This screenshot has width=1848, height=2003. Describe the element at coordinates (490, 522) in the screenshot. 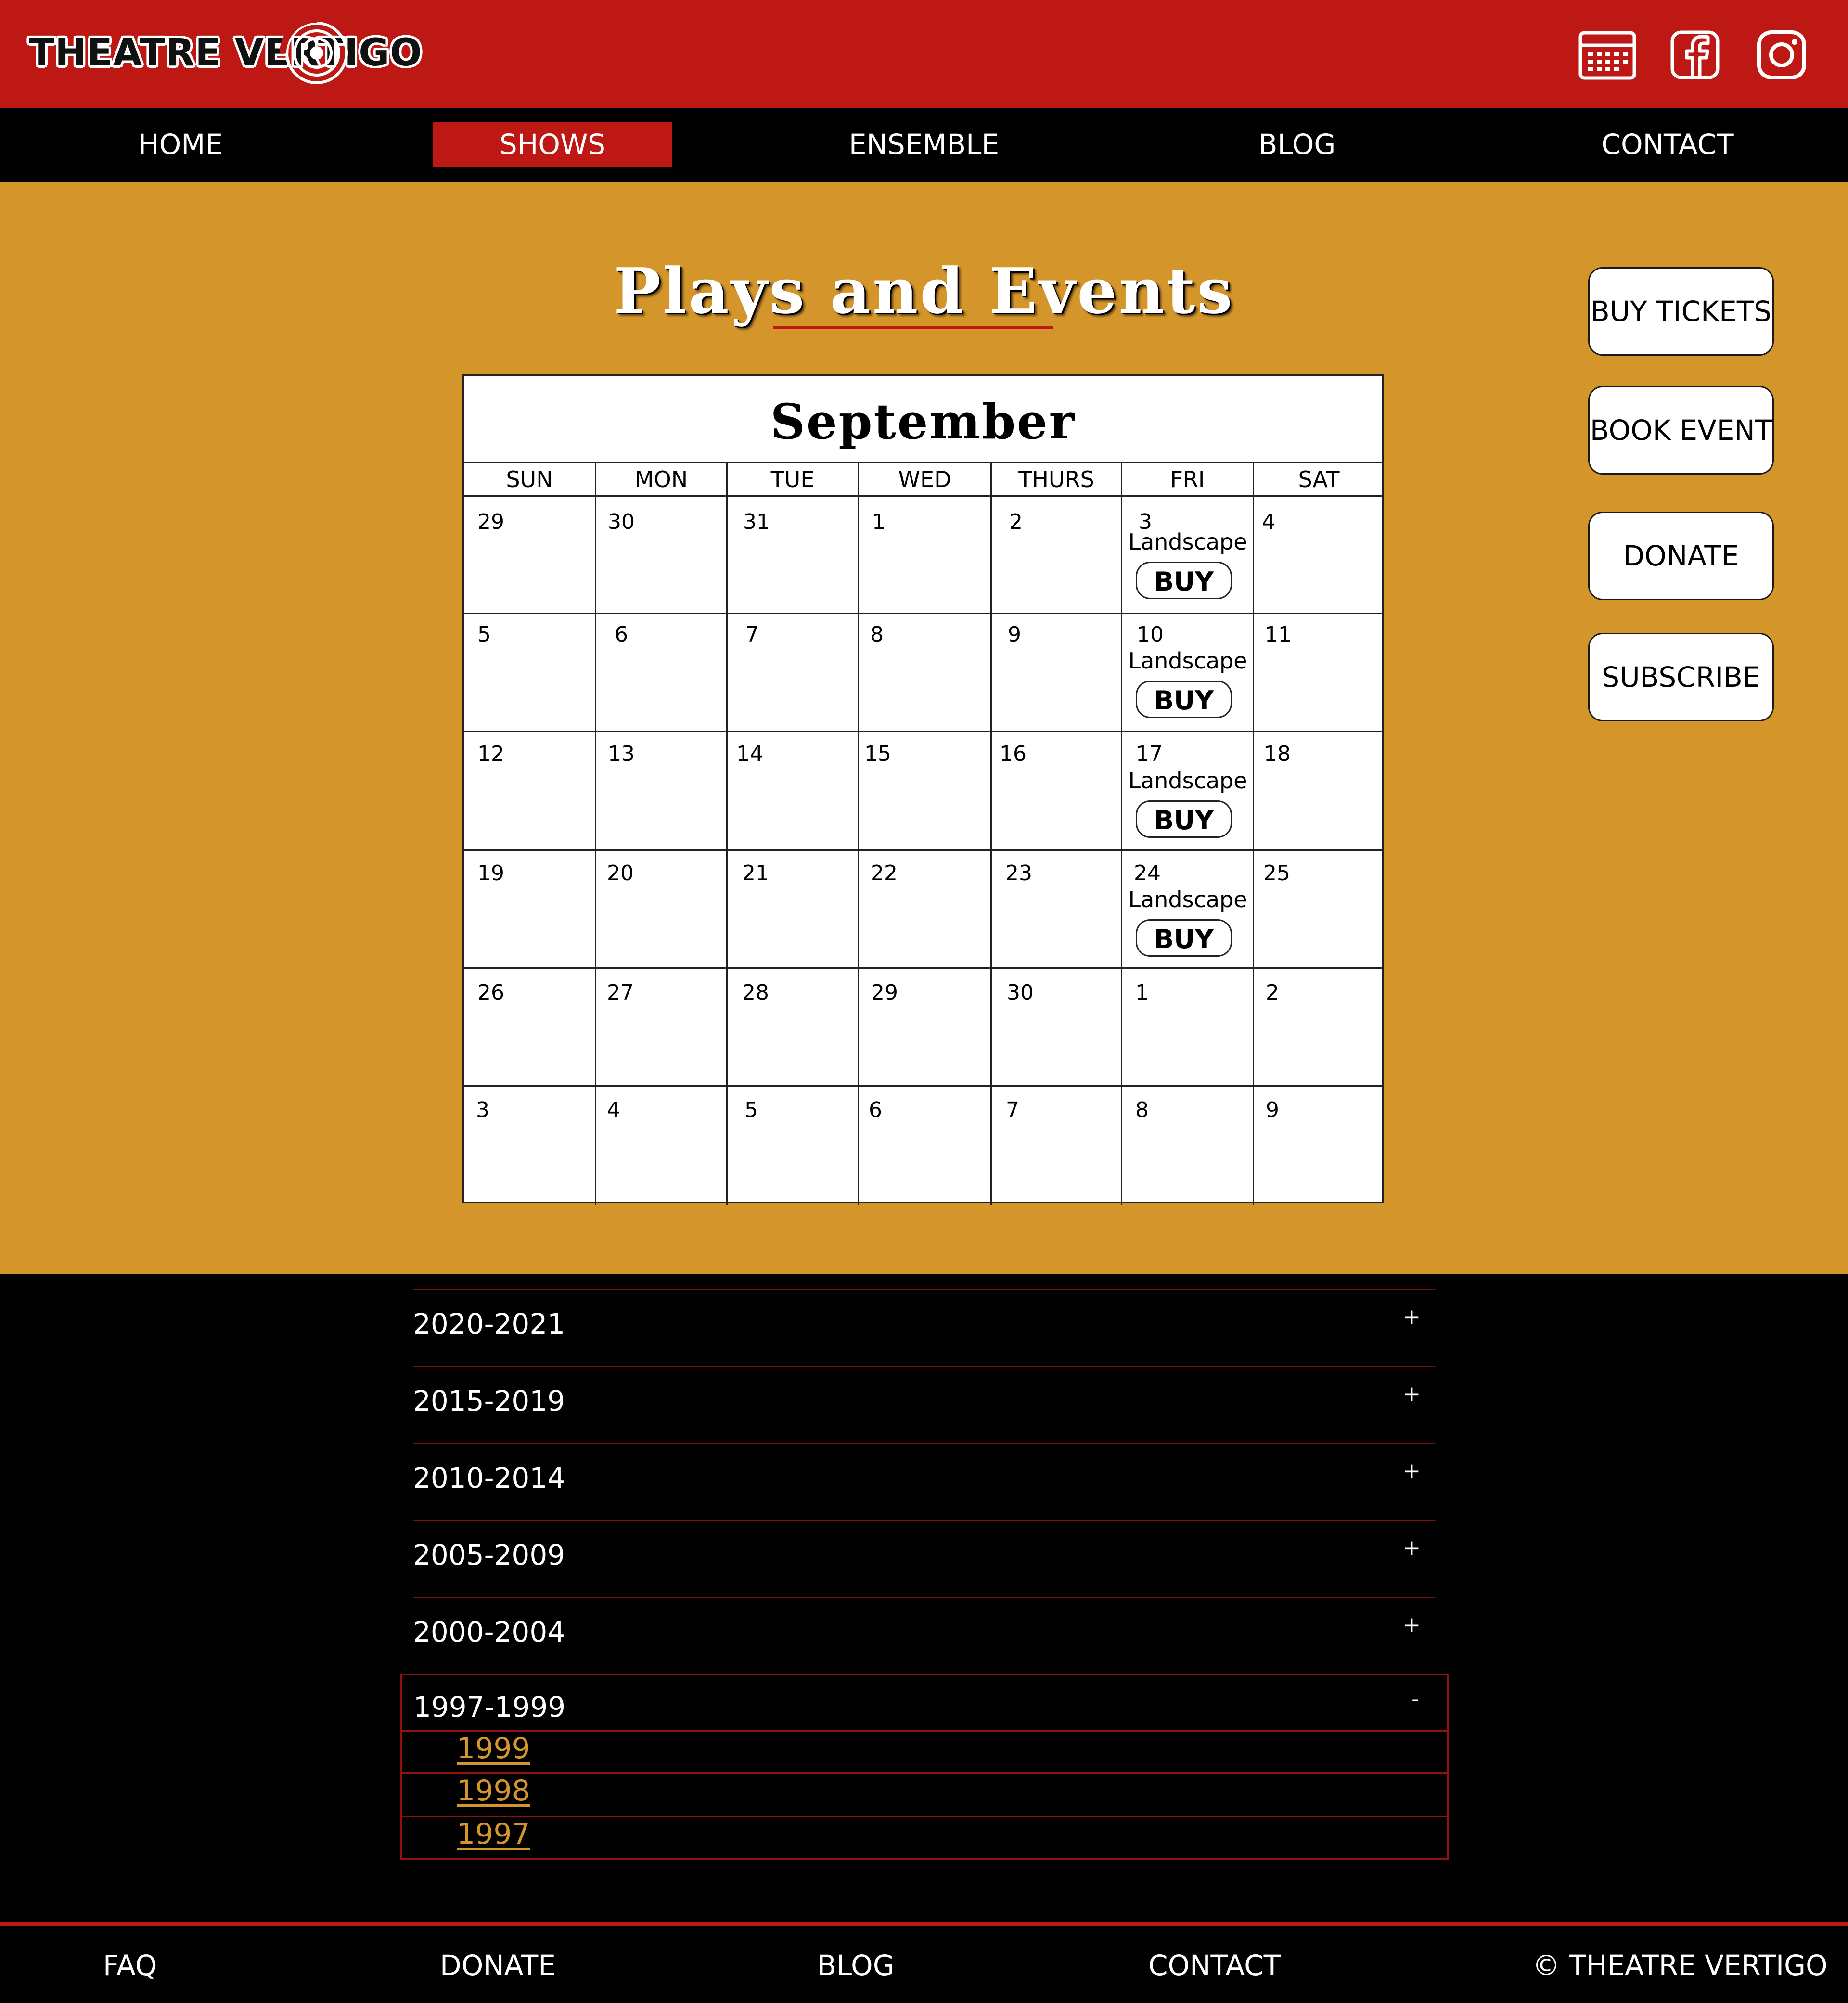

I see `calendar-day: 29` at that location.